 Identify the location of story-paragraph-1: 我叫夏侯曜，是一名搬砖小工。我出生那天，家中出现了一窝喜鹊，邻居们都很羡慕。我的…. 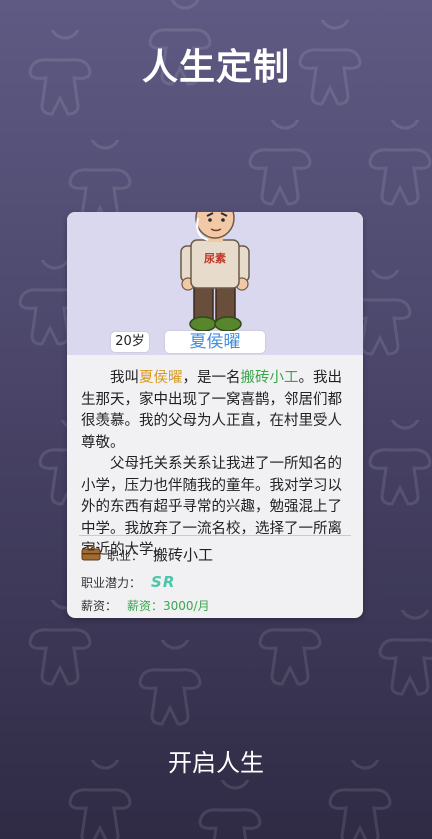
(211, 410).